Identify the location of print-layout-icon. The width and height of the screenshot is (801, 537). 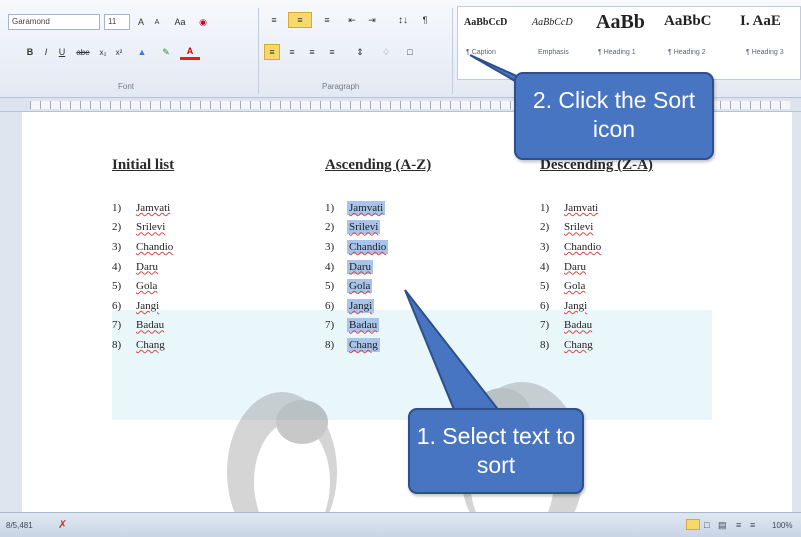
(693, 524).